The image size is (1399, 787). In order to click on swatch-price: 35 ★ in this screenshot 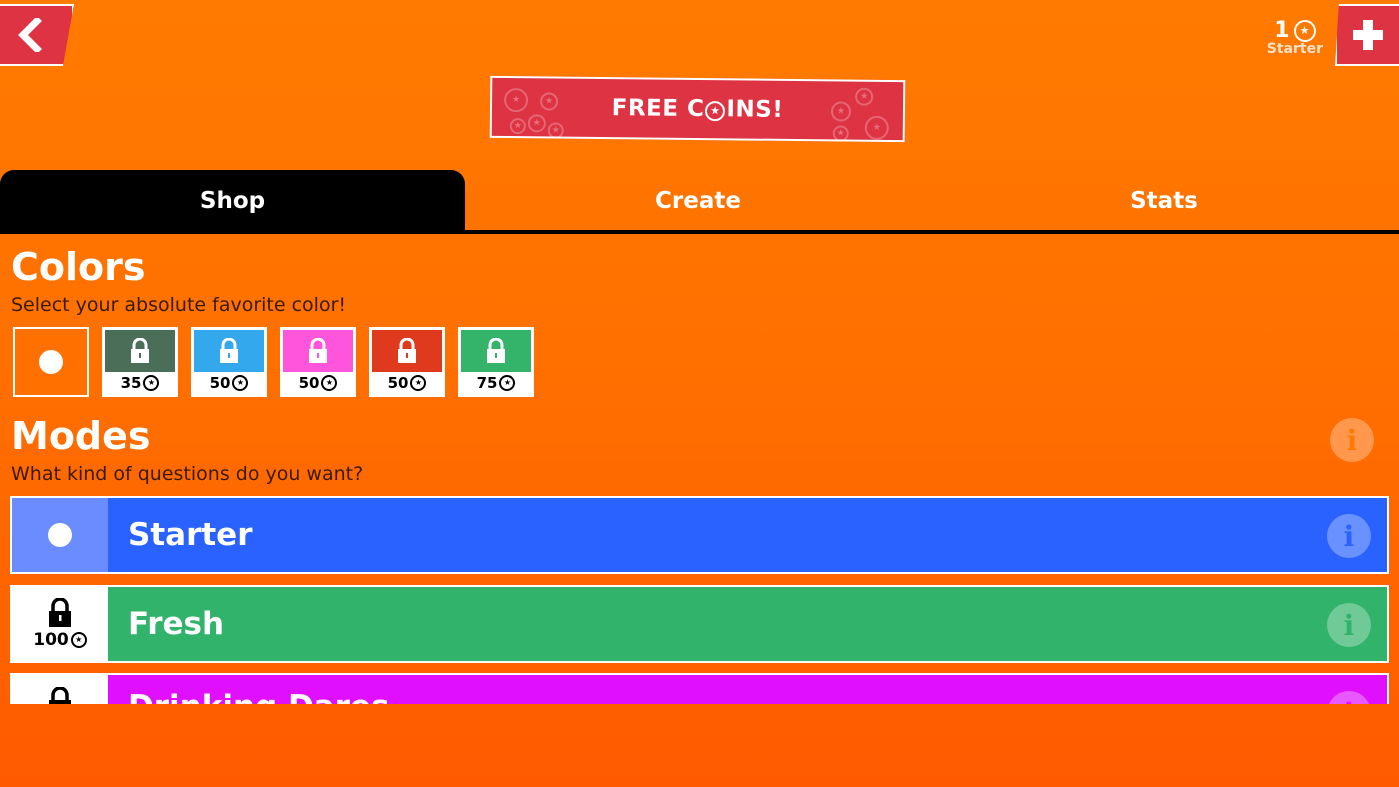, I will do `click(140, 383)`.